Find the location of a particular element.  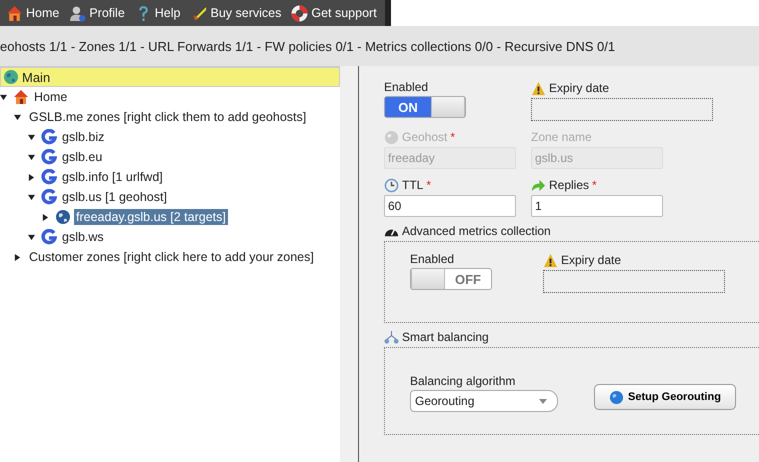

tree-header-title: Main is located at coordinates (36, 77).